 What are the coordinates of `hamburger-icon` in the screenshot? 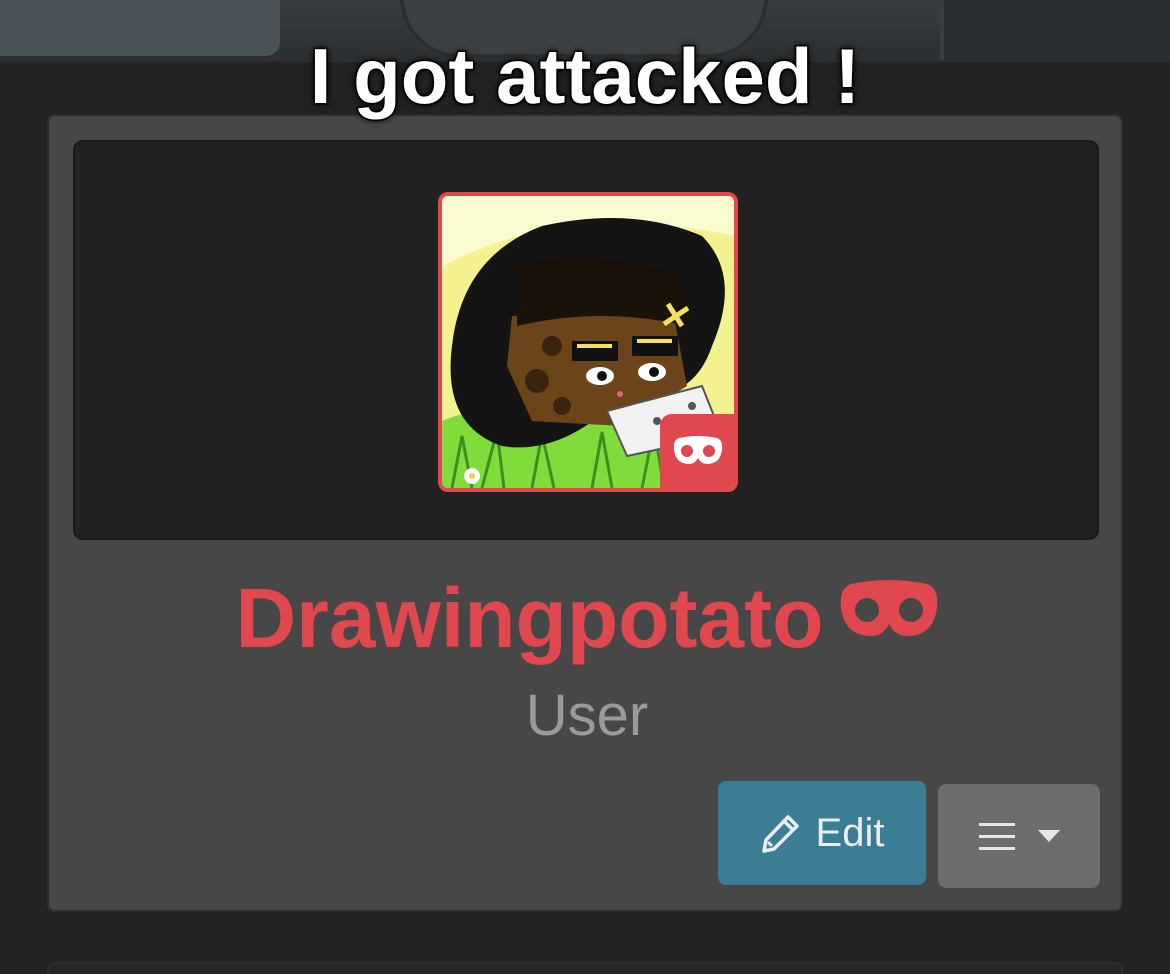 It's located at (997, 836).